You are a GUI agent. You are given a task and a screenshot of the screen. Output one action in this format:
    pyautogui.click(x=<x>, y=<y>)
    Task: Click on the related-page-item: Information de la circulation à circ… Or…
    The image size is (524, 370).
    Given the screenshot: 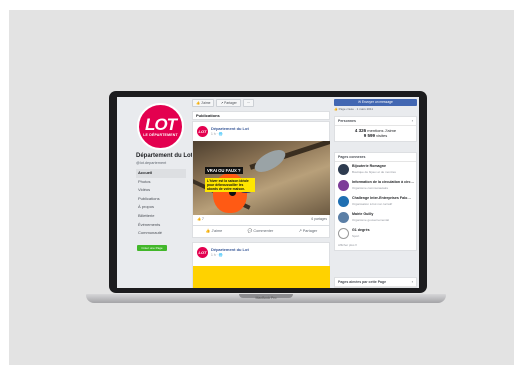 What is the action you would take?
    pyautogui.click(x=375, y=186)
    